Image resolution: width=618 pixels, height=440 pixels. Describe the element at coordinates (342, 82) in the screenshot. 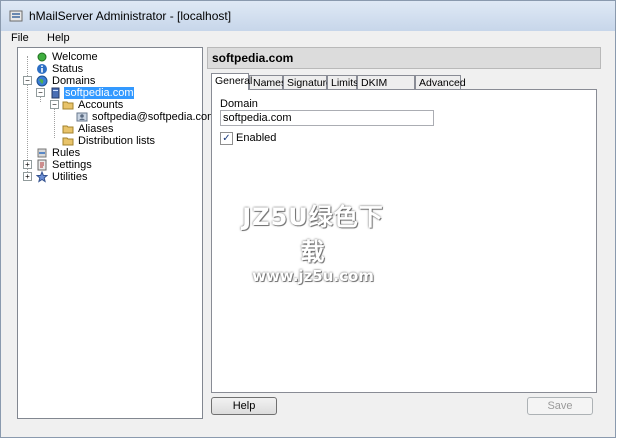

I see `tab-limits: Limits` at that location.